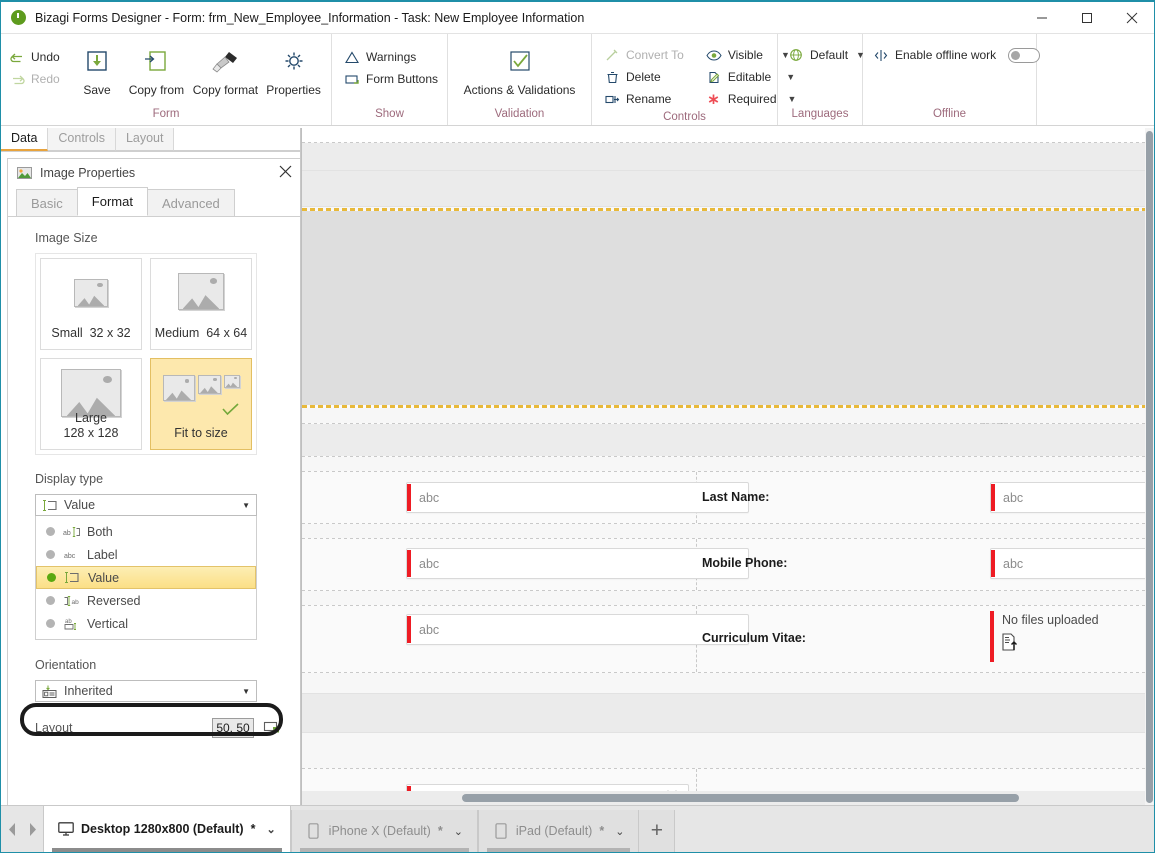 The image size is (1155, 853). What do you see at coordinates (958, 55) in the screenshot?
I see `enable-offline-work-button: Enable offline work` at bounding box center [958, 55].